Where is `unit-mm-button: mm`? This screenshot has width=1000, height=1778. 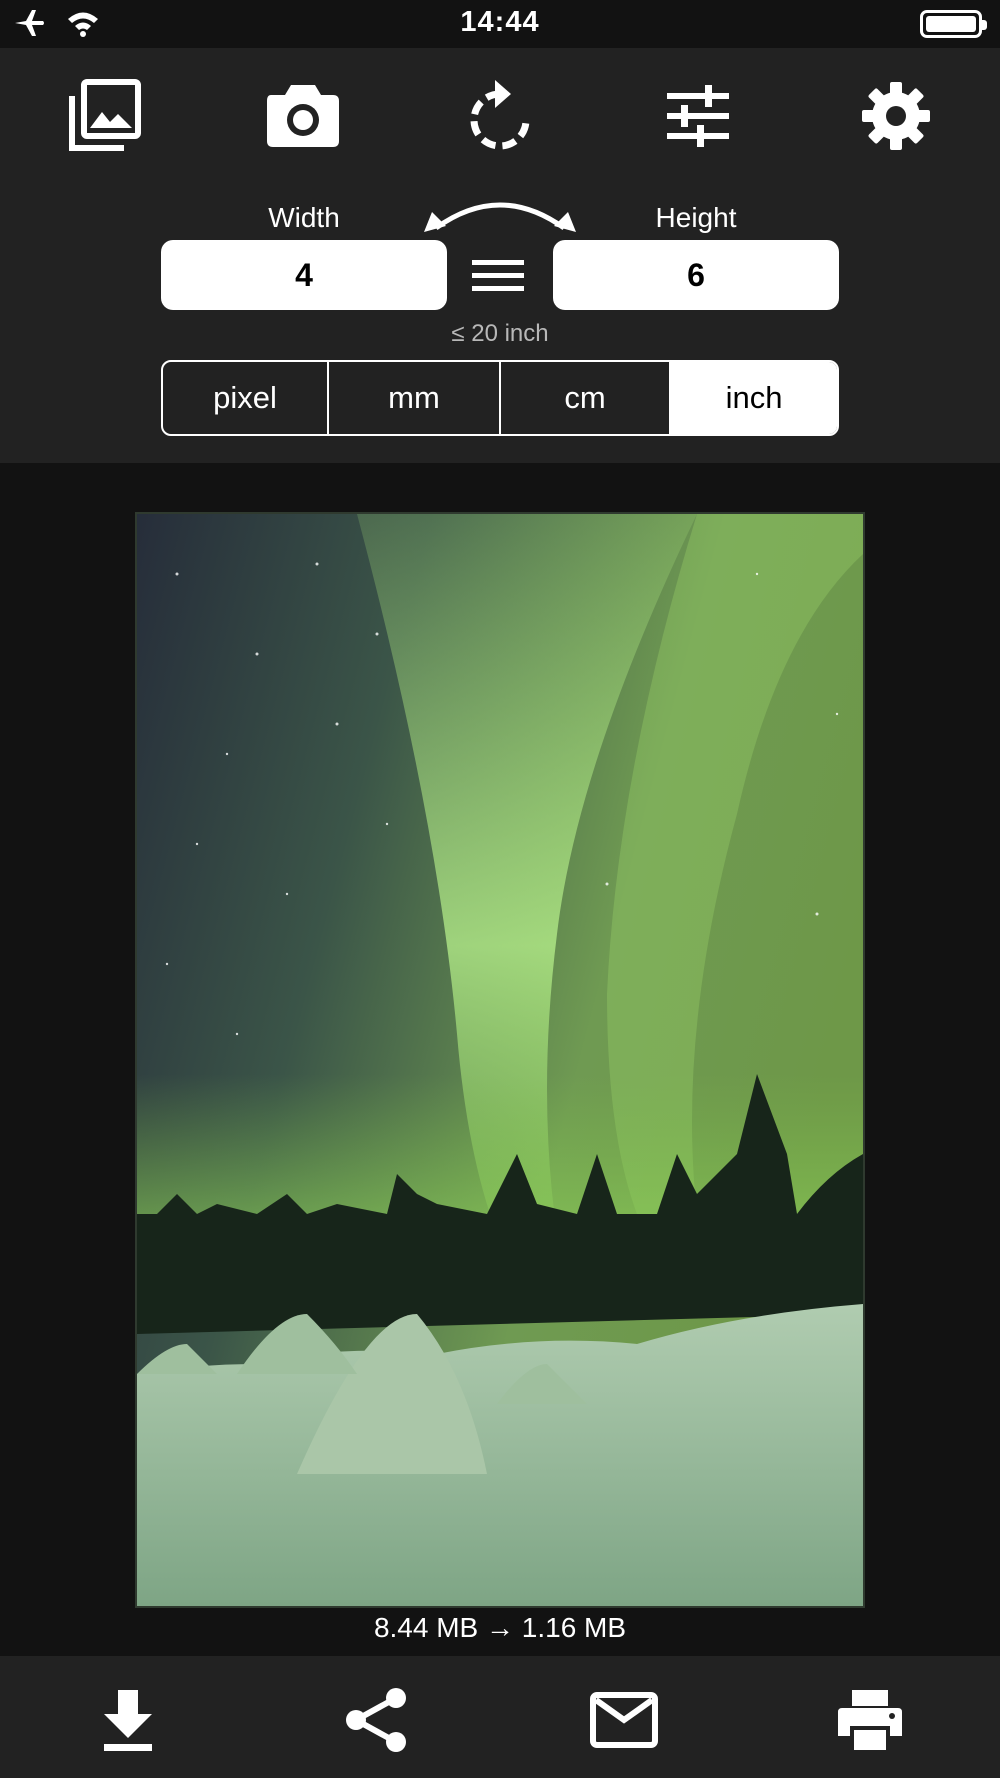 unit-mm-button: mm is located at coordinates (415, 398).